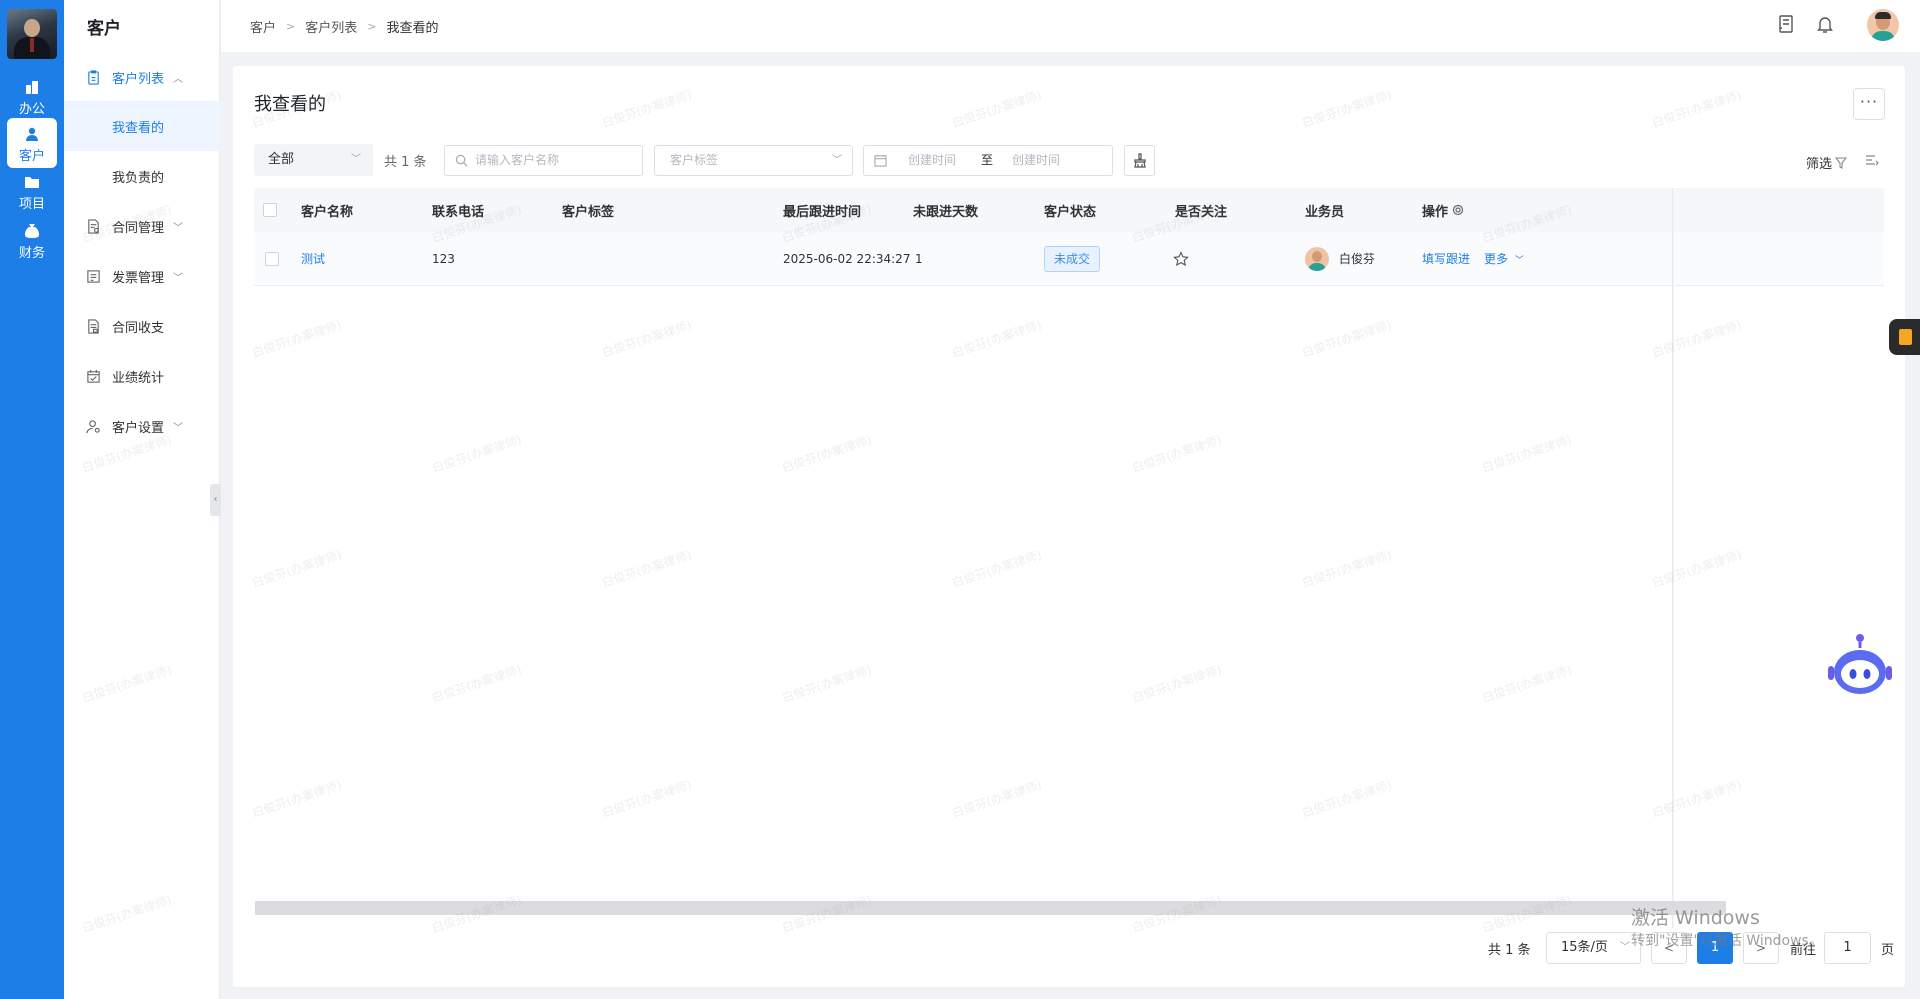 The height and width of the screenshot is (999, 1920). What do you see at coordinates (32, 240) in the screenshot?
I see `rail-item-finance: 财务` at bounding box center [32, 240].